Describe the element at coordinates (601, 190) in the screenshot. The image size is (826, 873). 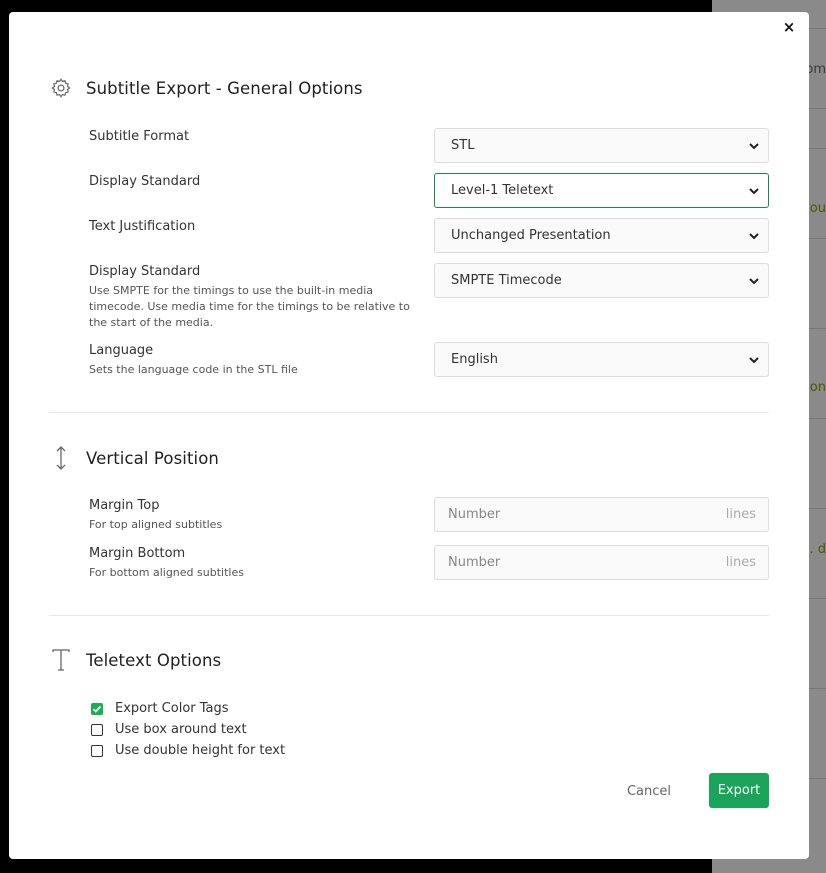
I see `display-standard-select: Level-1 Teletext` at that location.